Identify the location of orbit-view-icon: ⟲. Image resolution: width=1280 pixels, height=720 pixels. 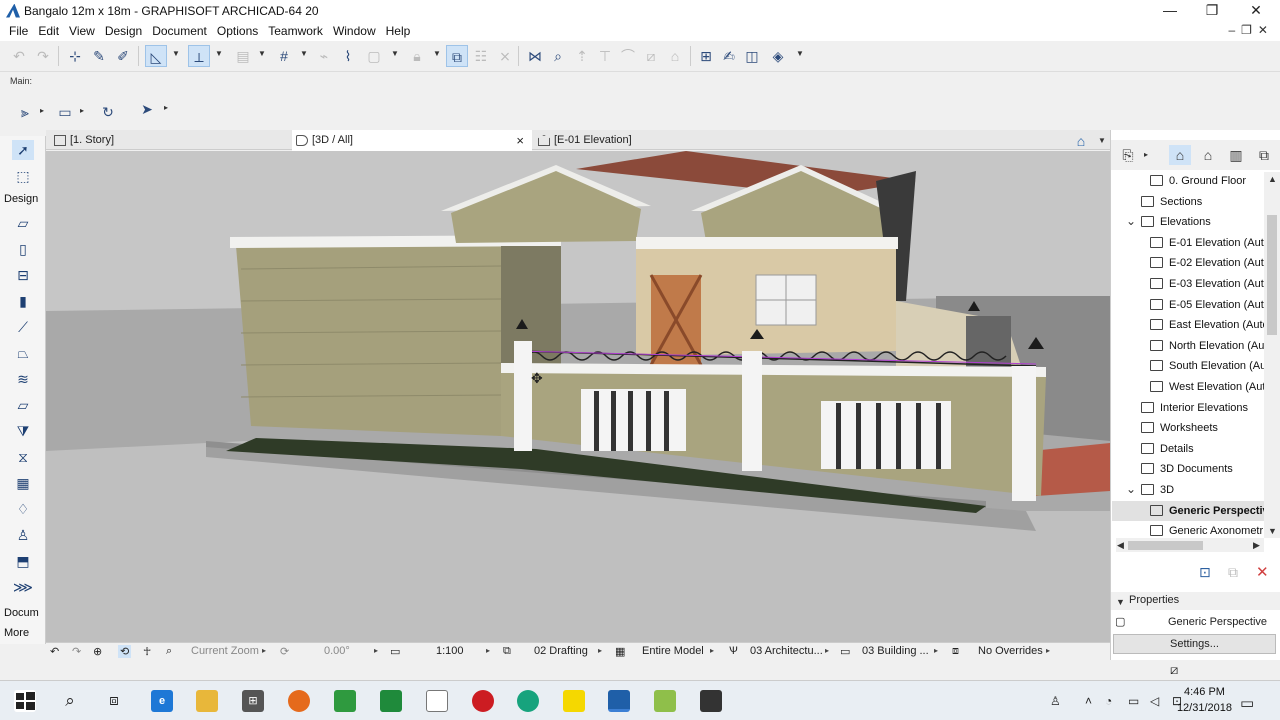
(125, 651).